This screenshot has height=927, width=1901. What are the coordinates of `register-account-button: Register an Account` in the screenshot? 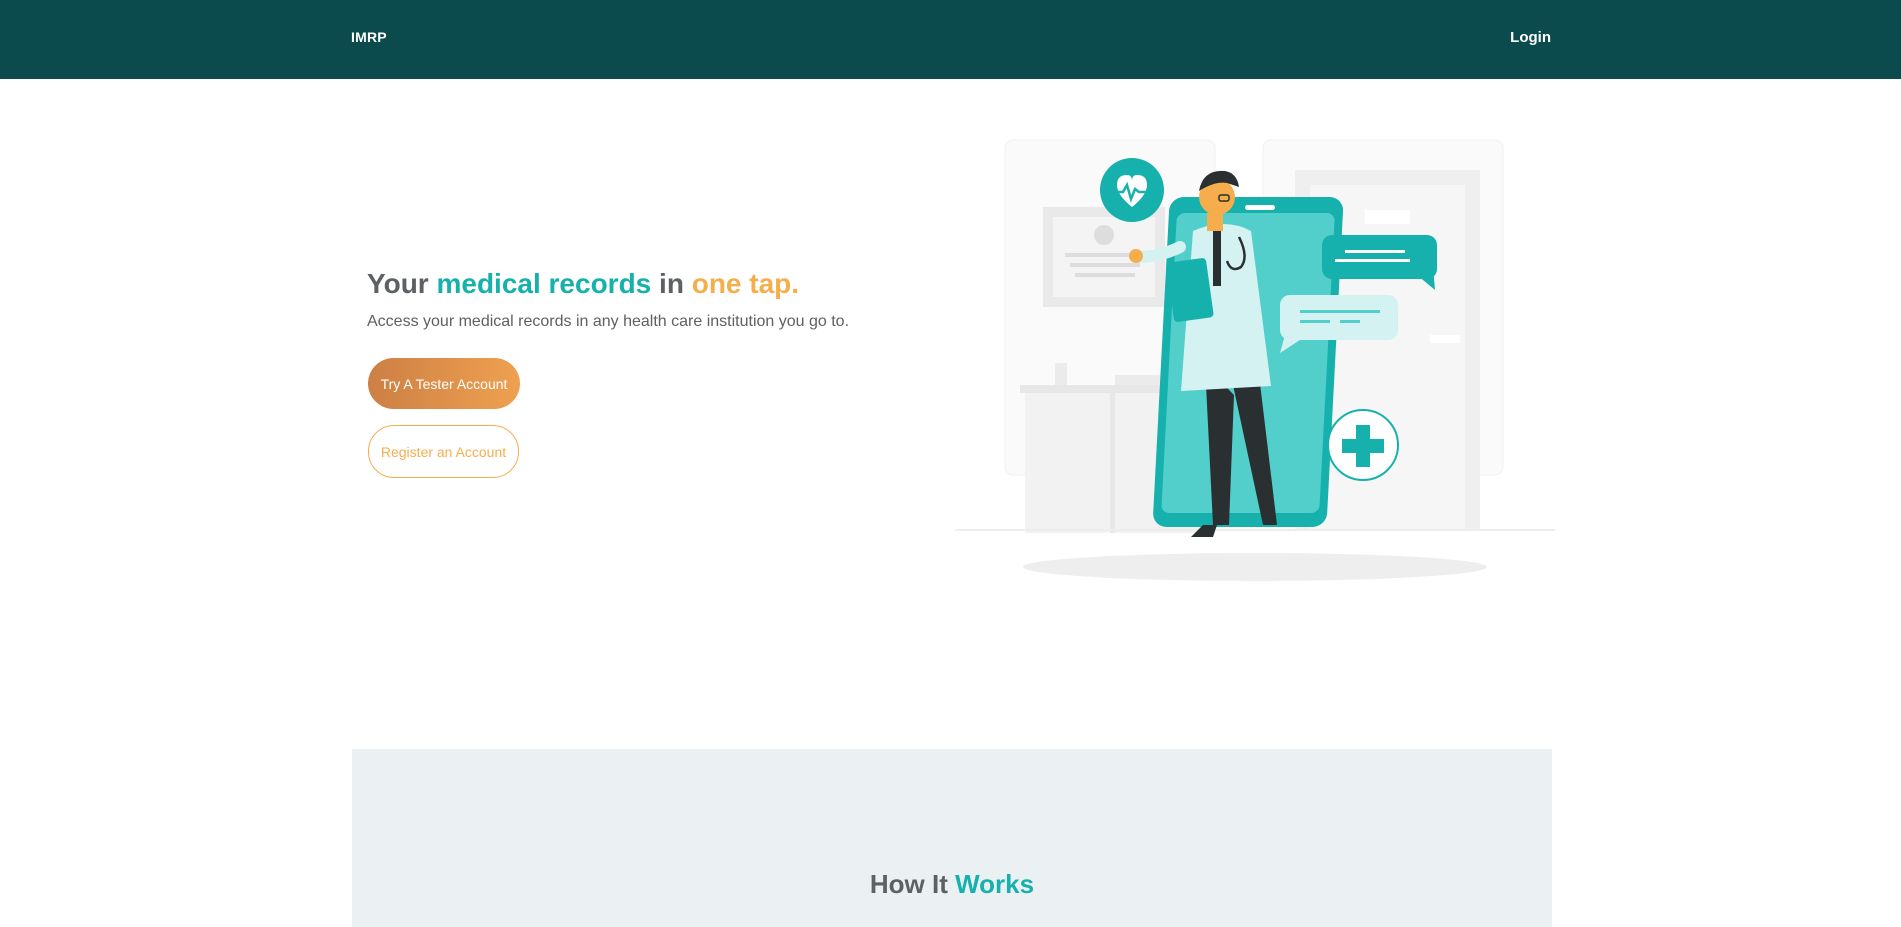 It's located at (443, 451).